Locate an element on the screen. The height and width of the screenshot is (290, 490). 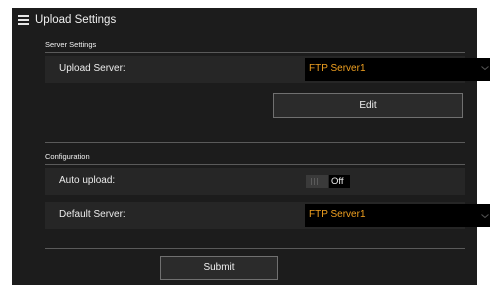
auto-upload-toggle: Off is located at coordinates (328, 181).